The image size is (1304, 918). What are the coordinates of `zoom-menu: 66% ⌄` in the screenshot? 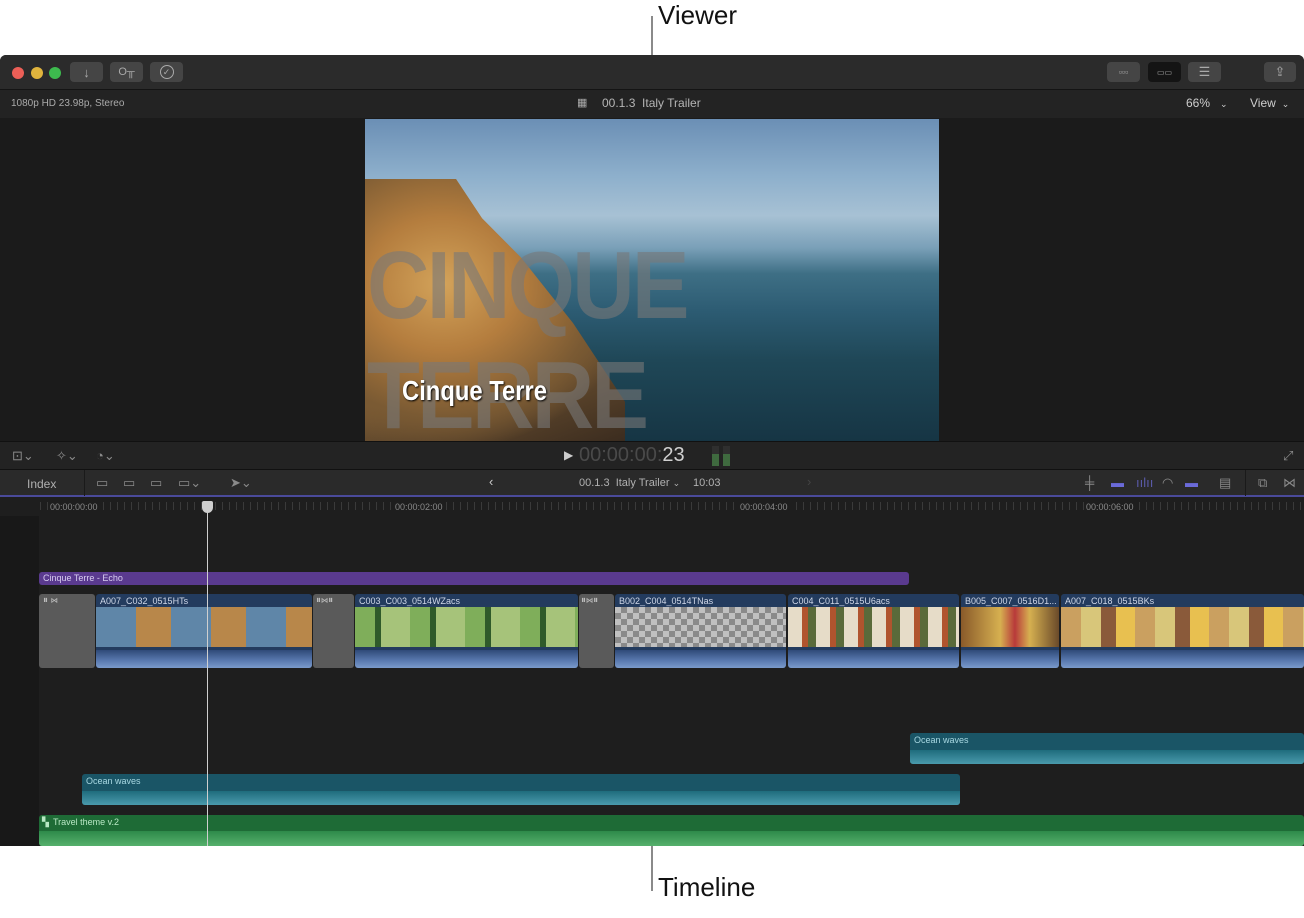 It's located at (1207, 103).